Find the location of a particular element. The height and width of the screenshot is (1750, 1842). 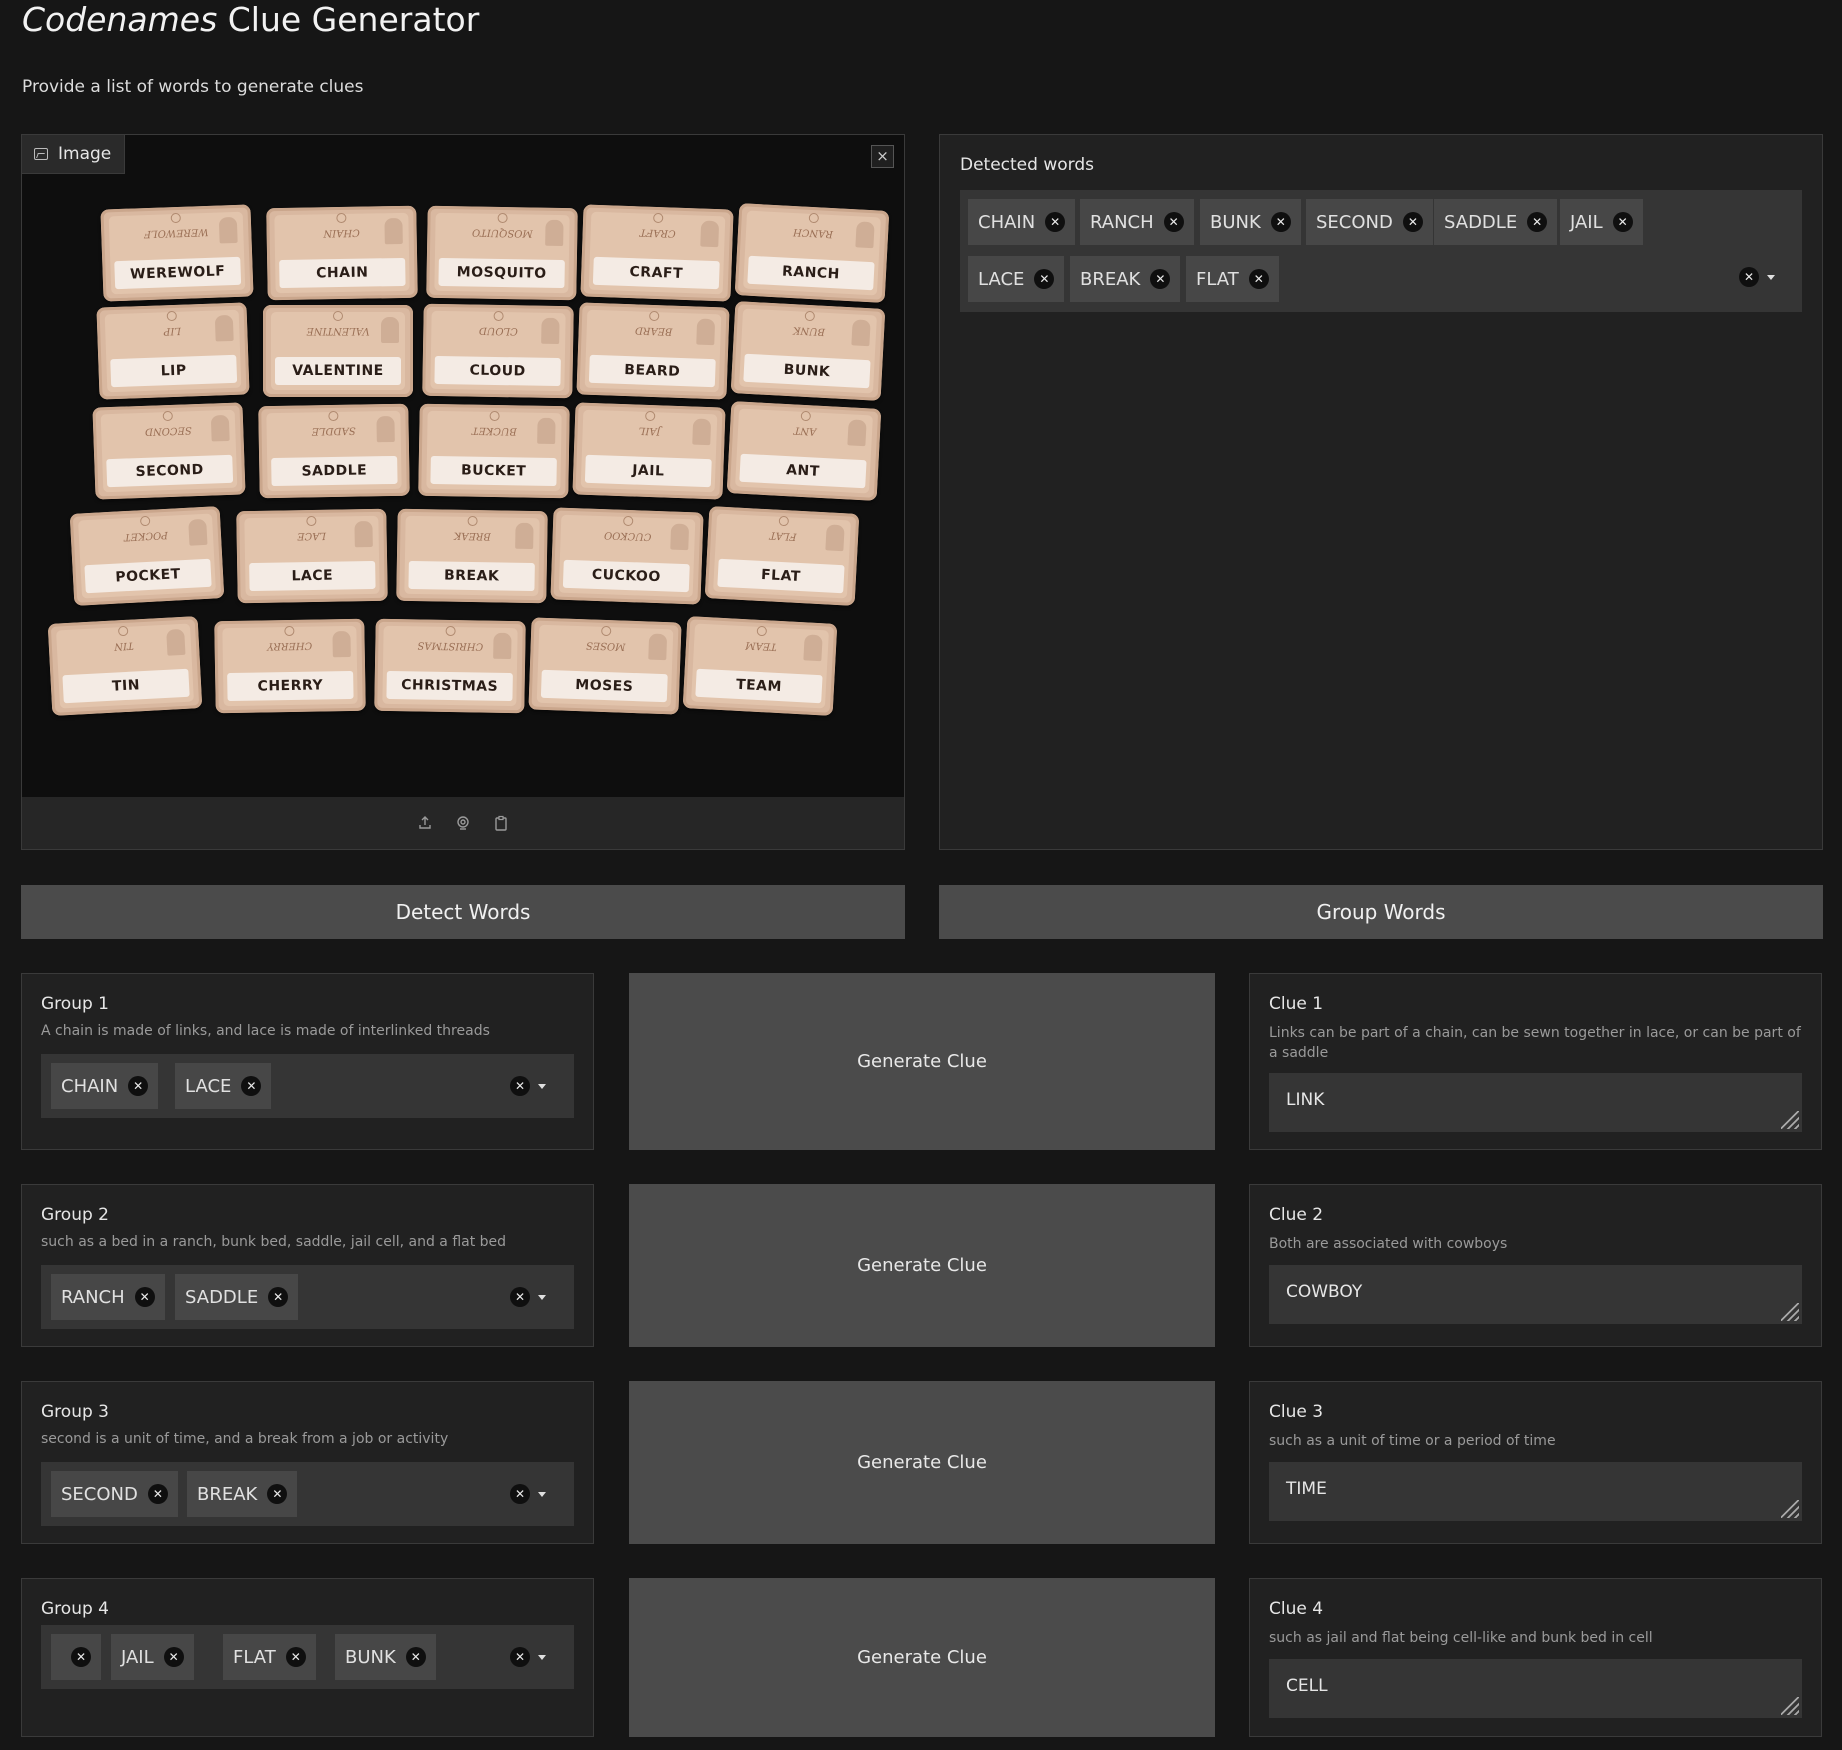

group-title: Group 2 is located at coordinates (75, 1215).